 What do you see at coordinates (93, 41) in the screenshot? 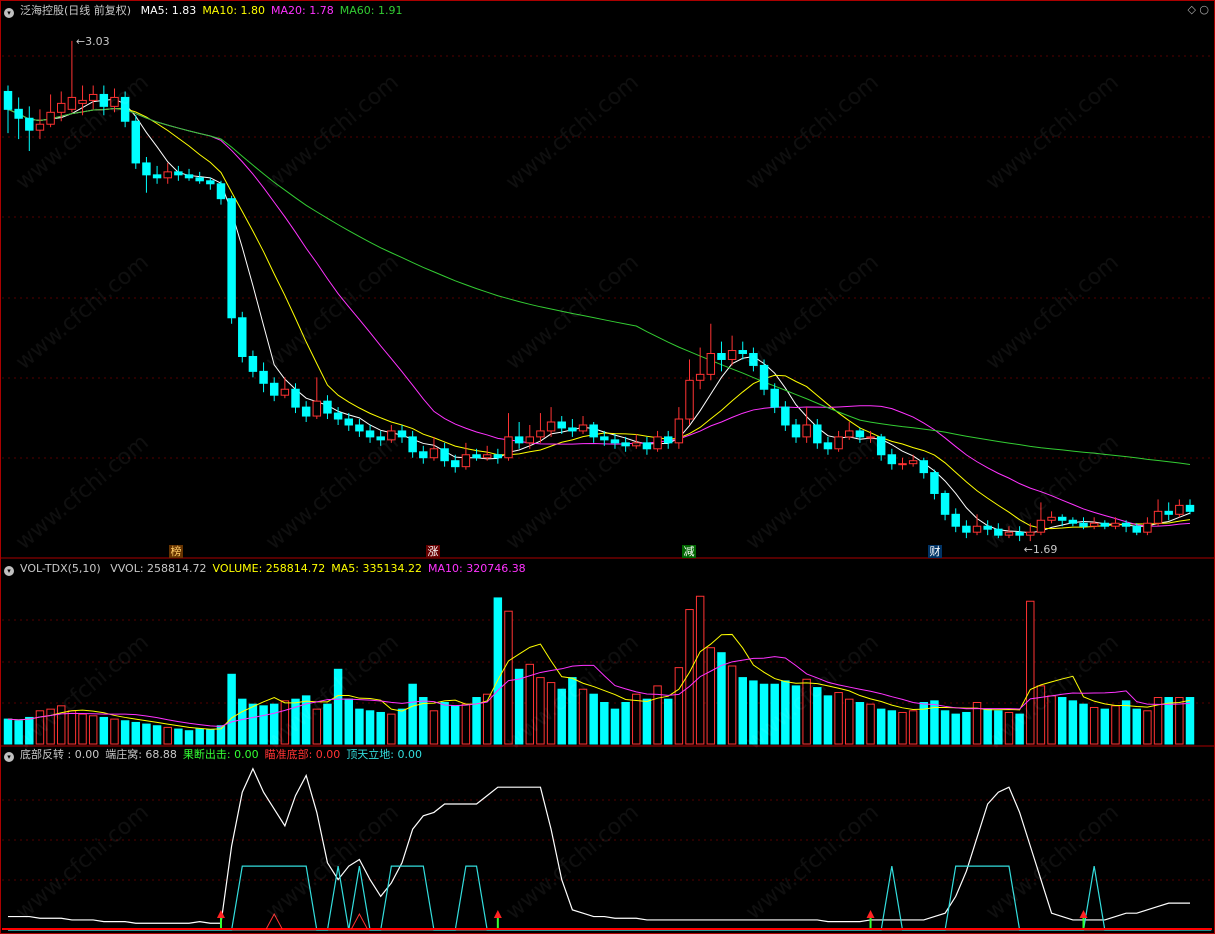
I see `high-price-label: ←3.03` at bounding box center [93, 41].